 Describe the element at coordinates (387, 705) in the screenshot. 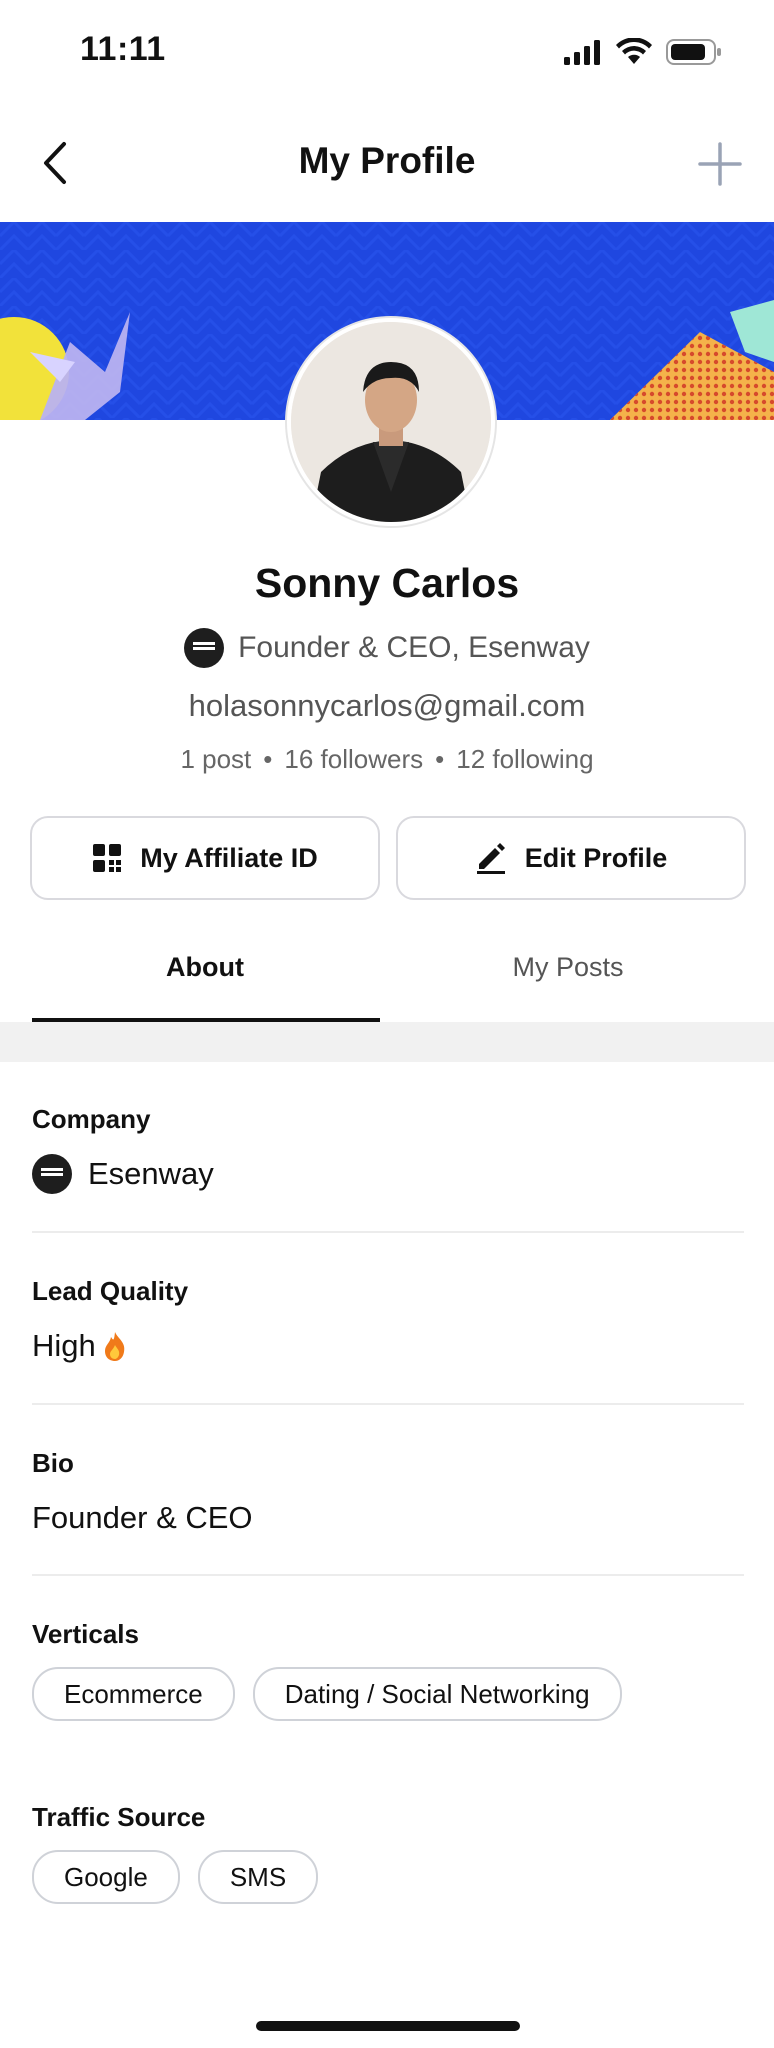

I see `profile-email: holasonnycarlos@gmail.com` at that location.